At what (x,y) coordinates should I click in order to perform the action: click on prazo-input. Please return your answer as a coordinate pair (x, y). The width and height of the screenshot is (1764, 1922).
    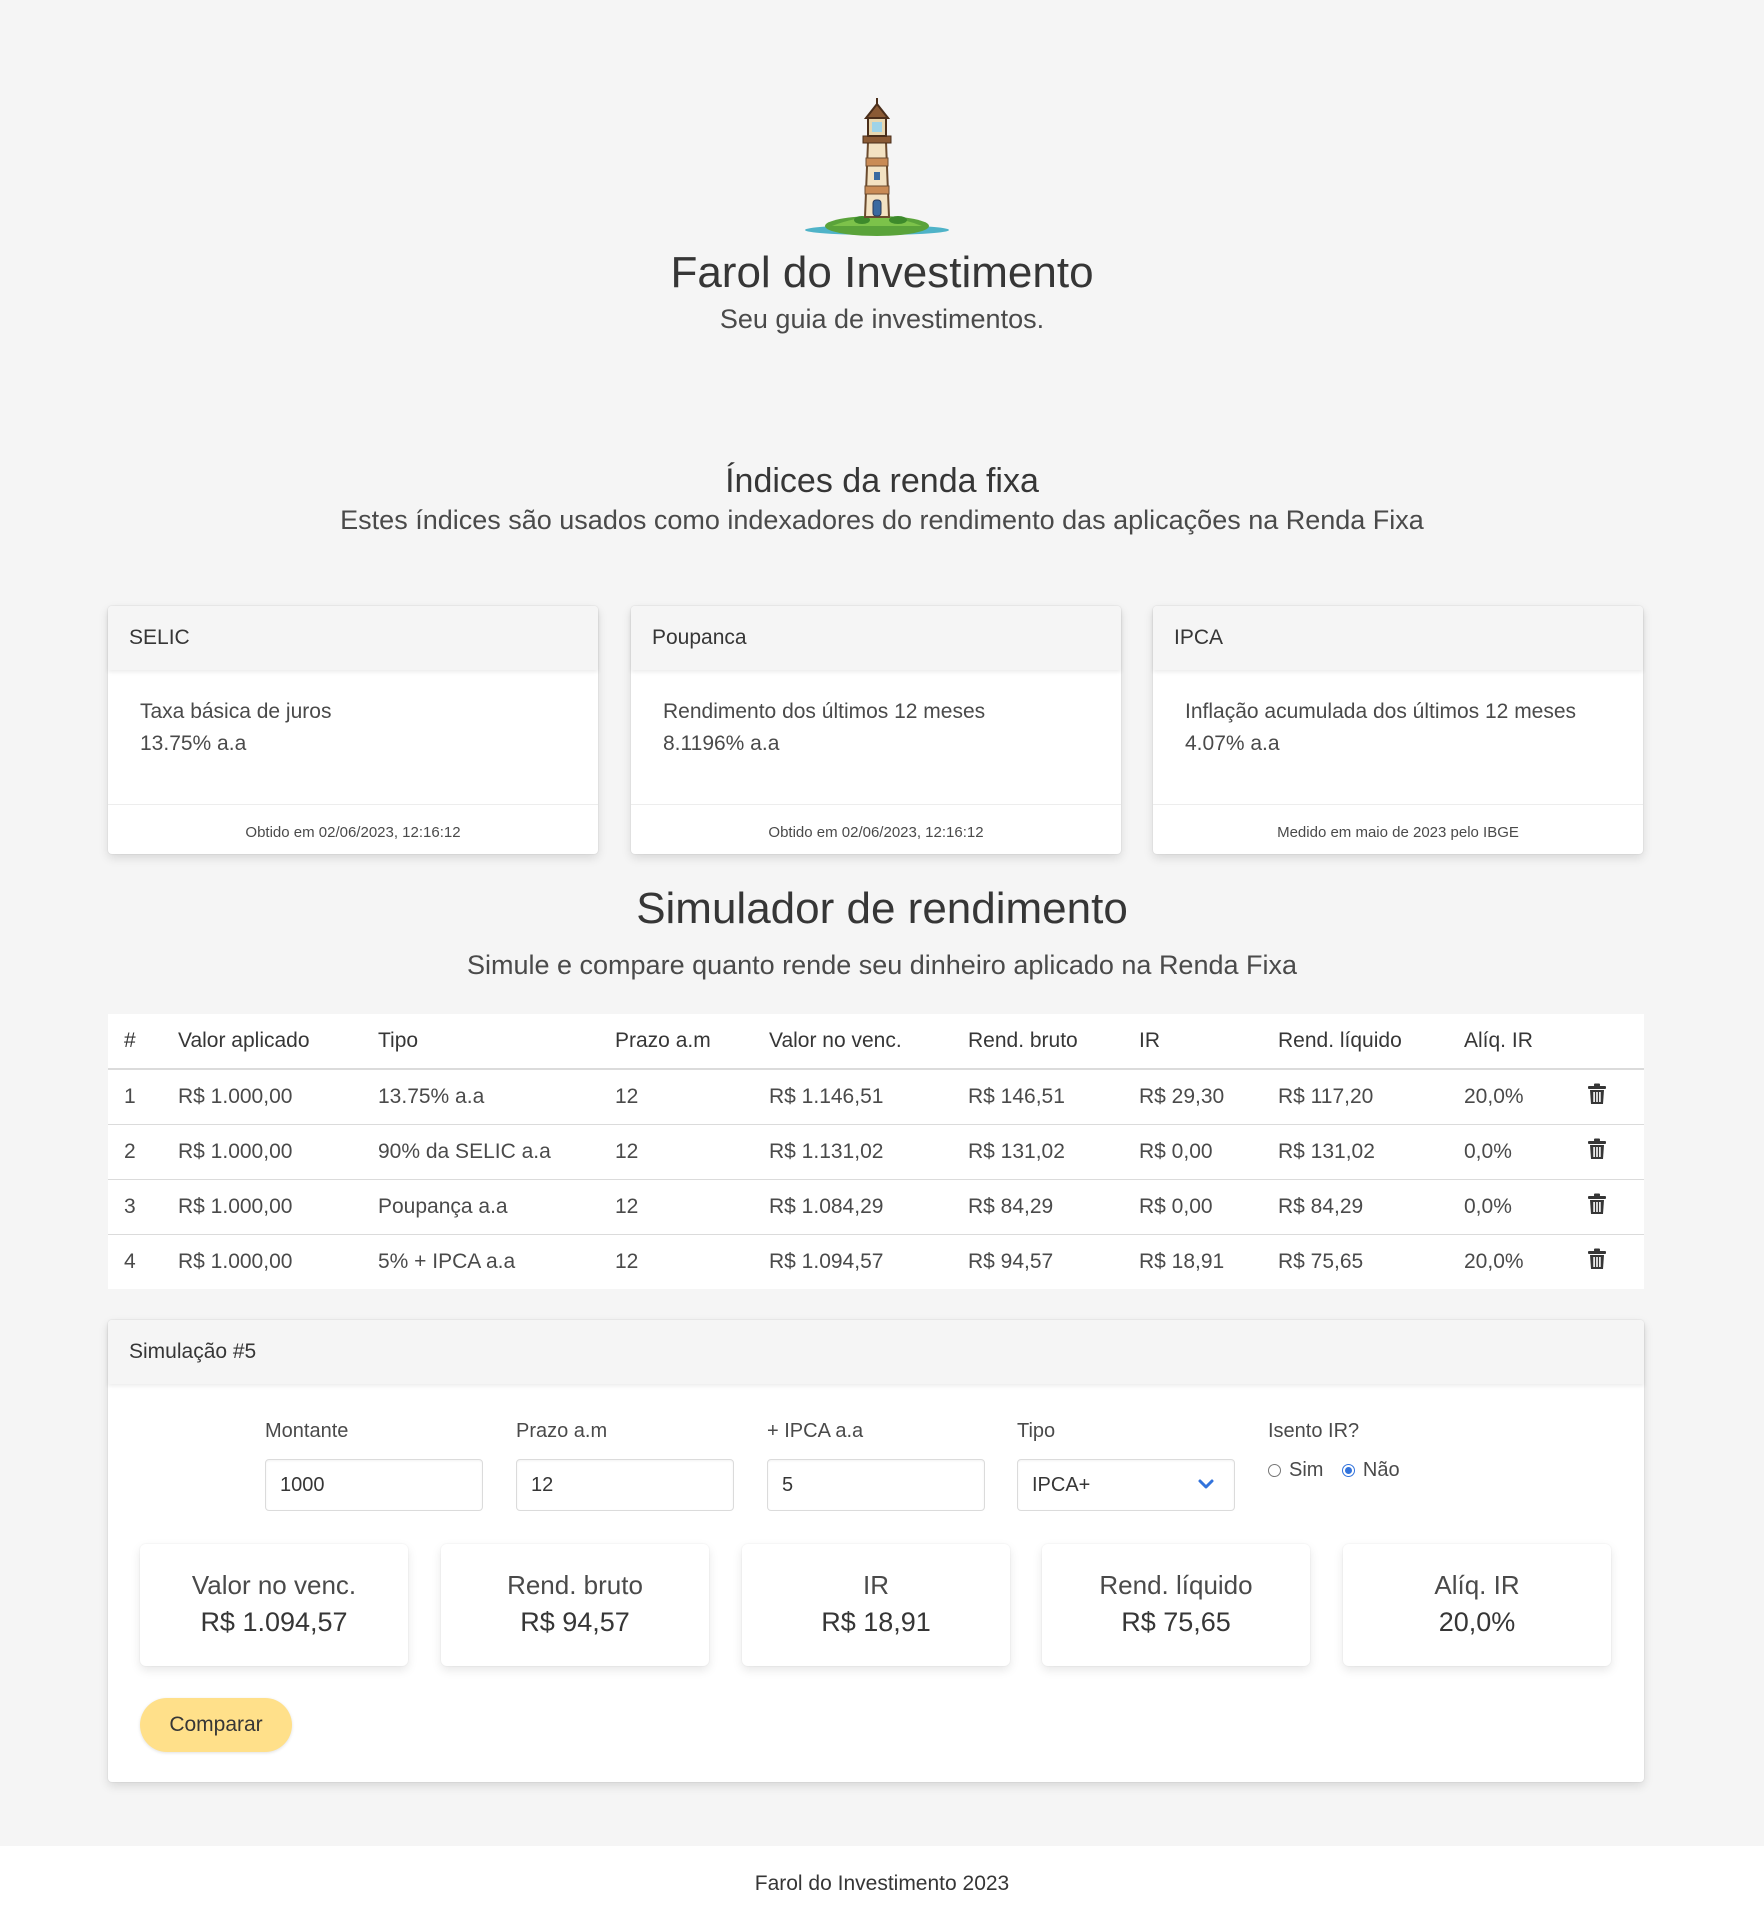
    Looking at the image, I should click on (625, 1485).